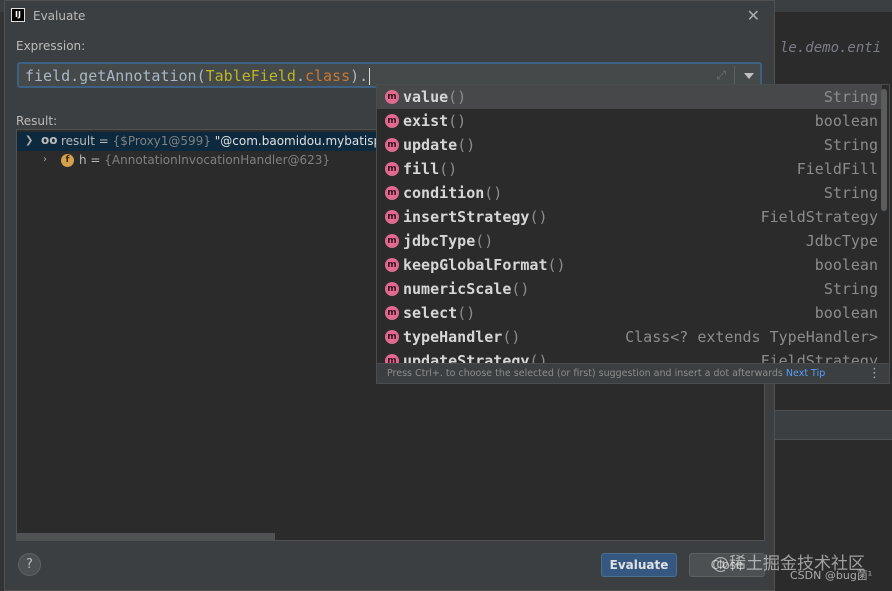 Image resolution: width=892 pixels, height=591 pixels. What do you see at coordinates (452, 193) in the screenshot?
I see `completion-item-name: condition()` at bounding box center [452, 193].